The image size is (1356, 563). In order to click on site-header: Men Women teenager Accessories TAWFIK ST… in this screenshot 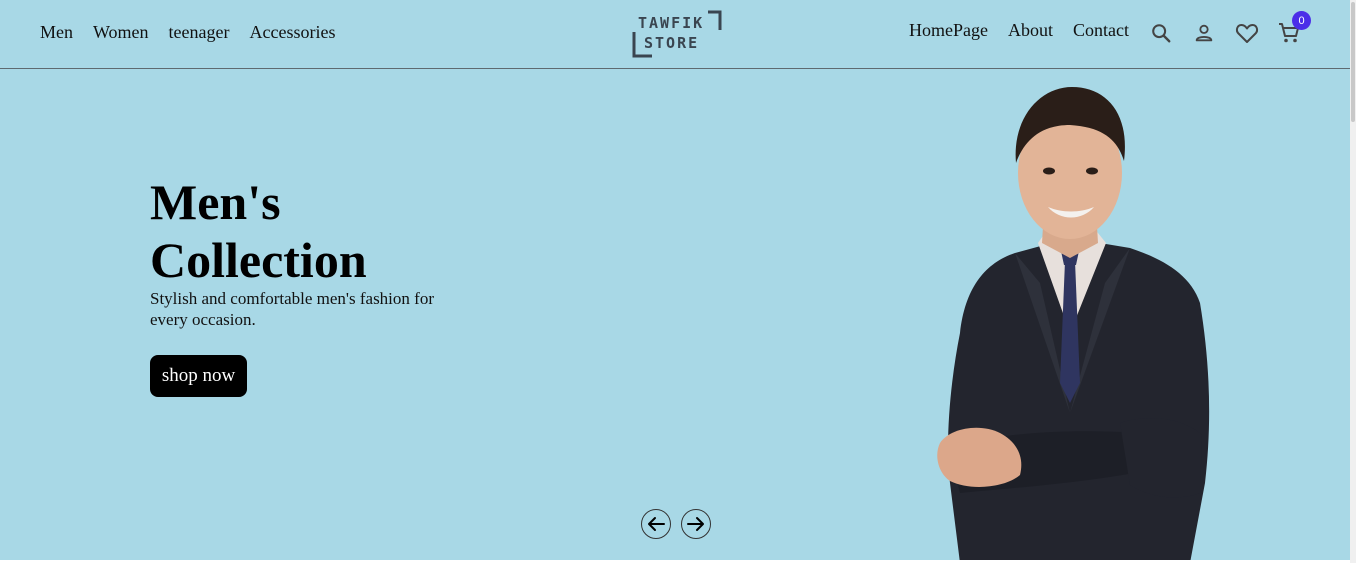, I will do `click(675, 34)`.